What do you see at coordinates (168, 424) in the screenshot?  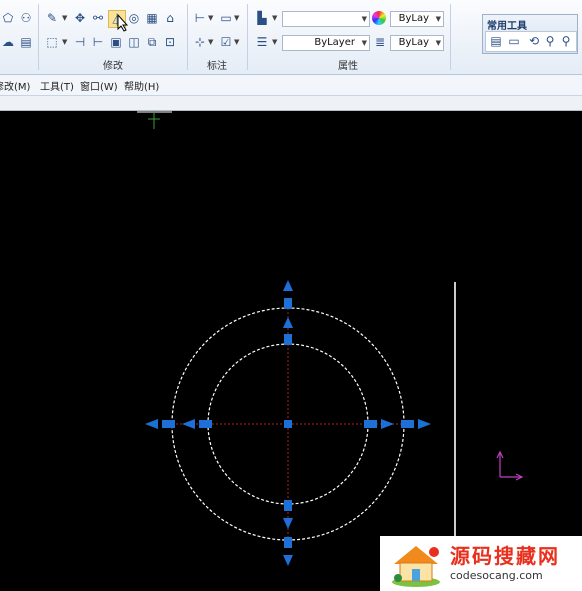 I see `outer-left-grip` at bounding box center [168, 424].